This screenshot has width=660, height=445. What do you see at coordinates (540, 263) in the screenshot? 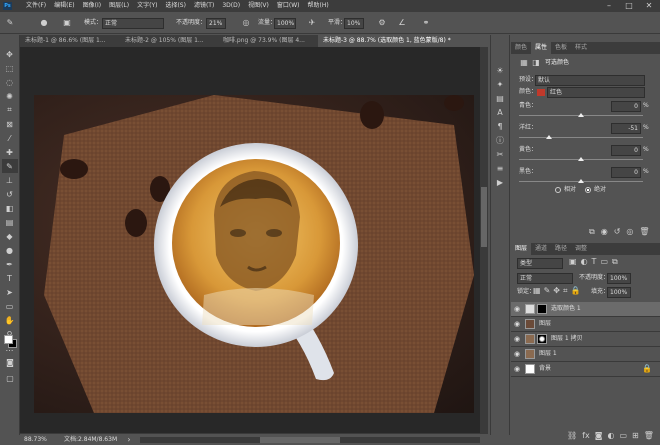
I see `layer-kind-filter: 类型` at bounding box center [540, 263].